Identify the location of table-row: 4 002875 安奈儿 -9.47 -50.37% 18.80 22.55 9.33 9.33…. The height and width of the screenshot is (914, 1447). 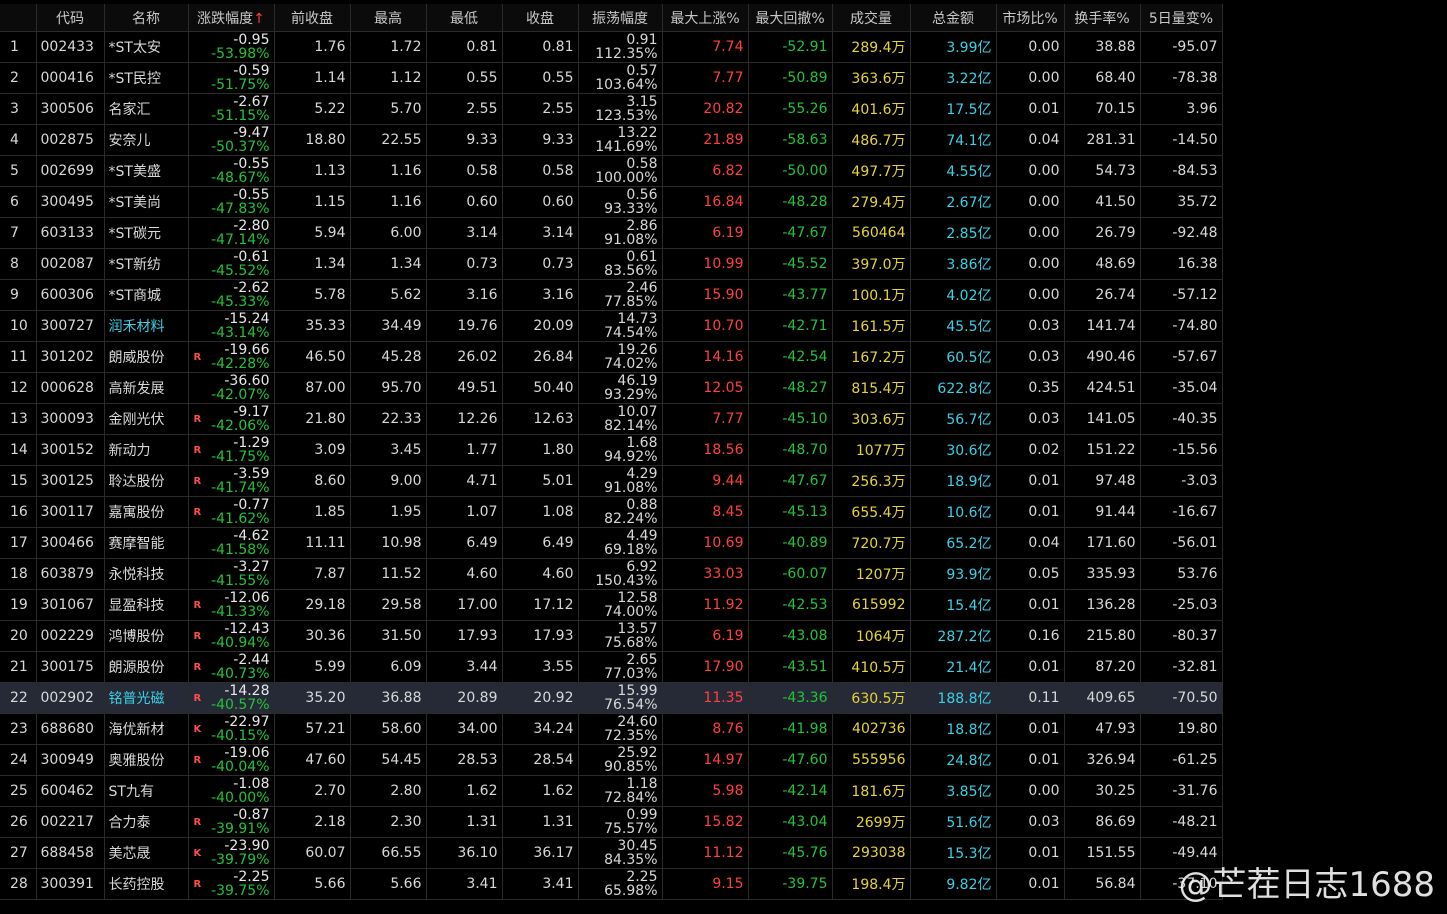
(611, 140).